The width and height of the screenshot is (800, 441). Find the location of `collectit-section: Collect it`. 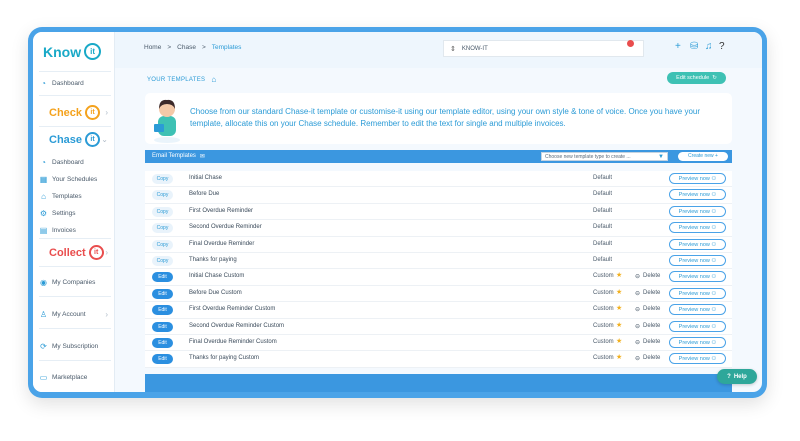

collectit-section: Collect it is located at coordinates (76, 252).